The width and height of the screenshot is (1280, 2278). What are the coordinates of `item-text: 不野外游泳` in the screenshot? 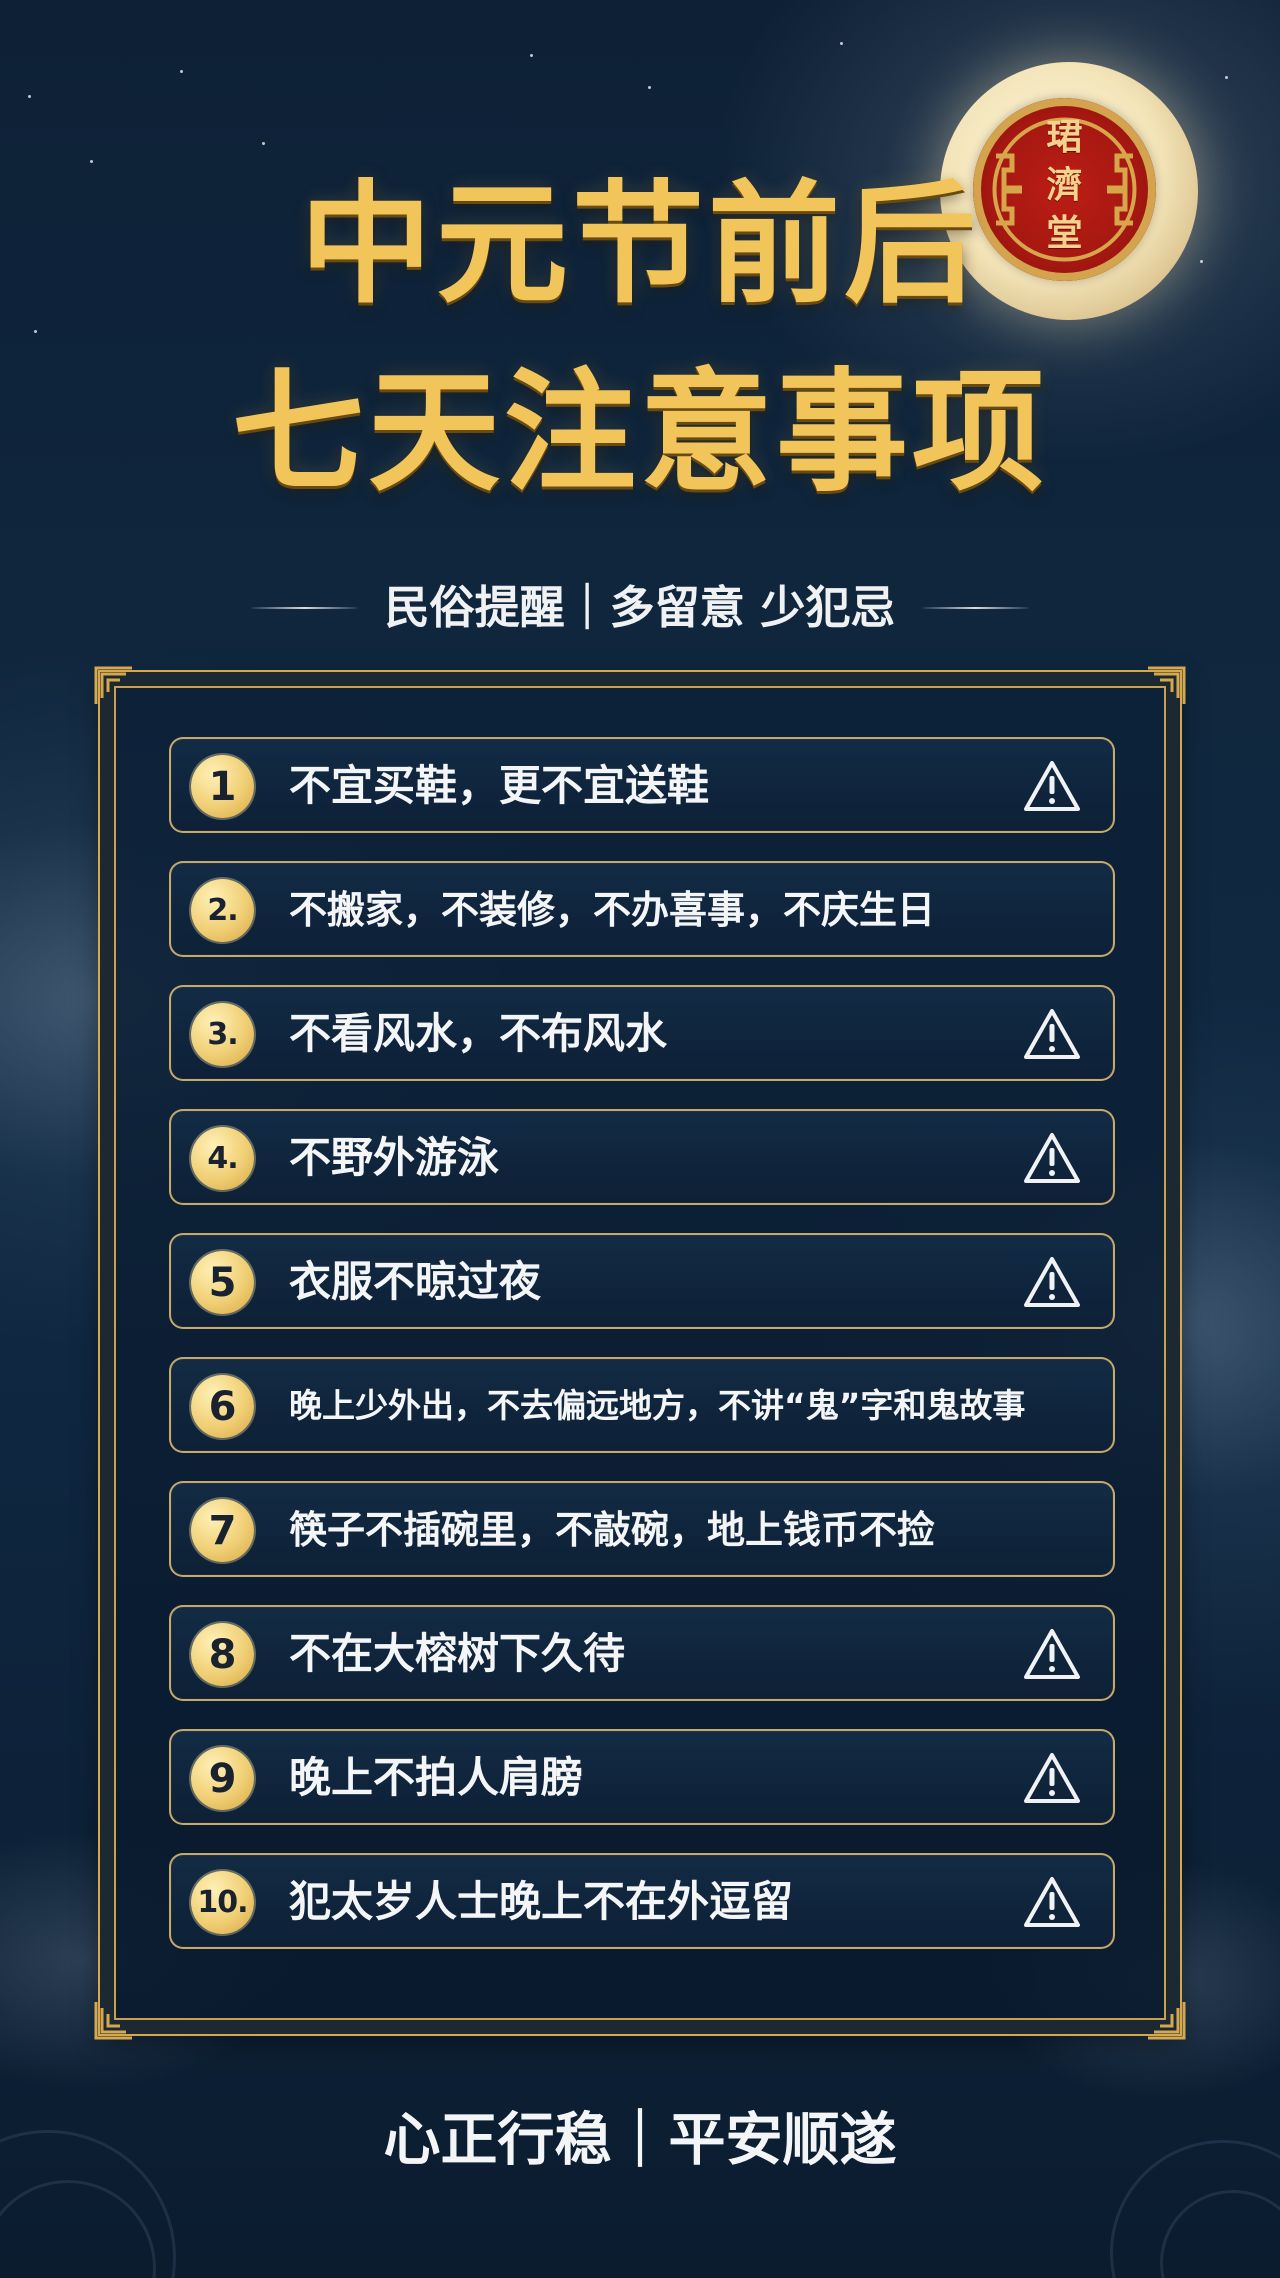 It's located at (394, 1157).